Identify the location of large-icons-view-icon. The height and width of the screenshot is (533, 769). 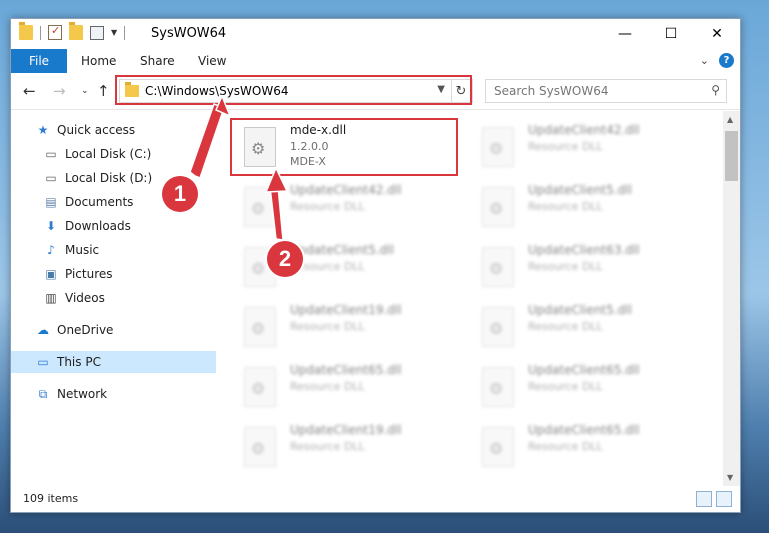
(724, 499).